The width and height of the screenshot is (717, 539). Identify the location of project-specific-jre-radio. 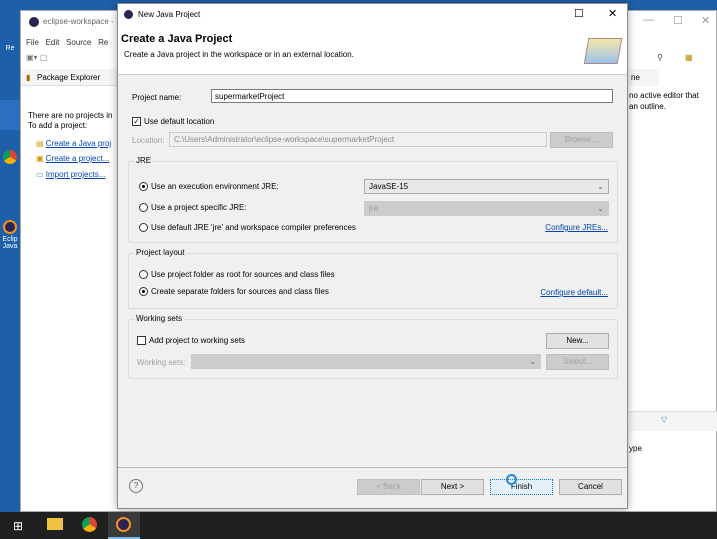
(143, 208).